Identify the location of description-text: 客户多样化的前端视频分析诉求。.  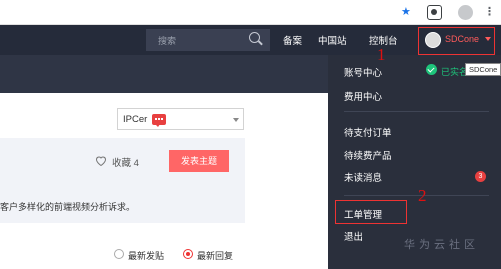
(68, 207).